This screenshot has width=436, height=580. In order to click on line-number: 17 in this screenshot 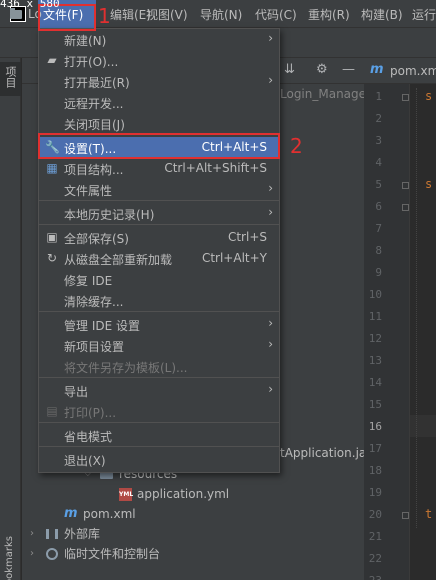, I will do `click(375, 448)`.